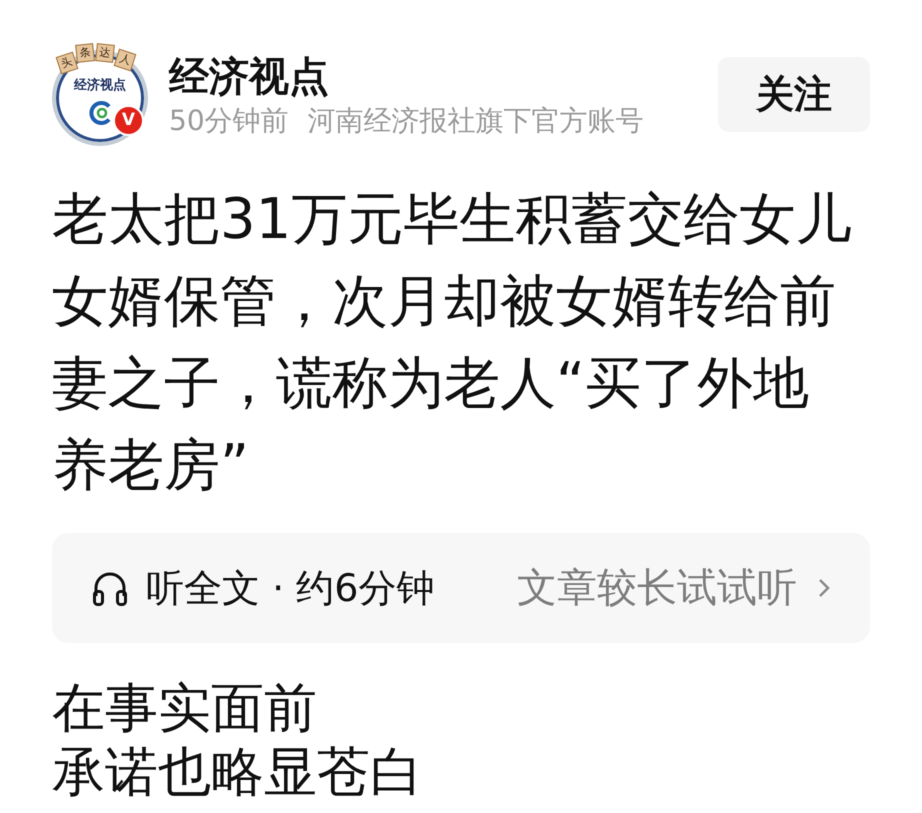 Image resolution: width=922 pixels, height=813 pixels. I want to click on banner-tile: 条, so click(85, 53).